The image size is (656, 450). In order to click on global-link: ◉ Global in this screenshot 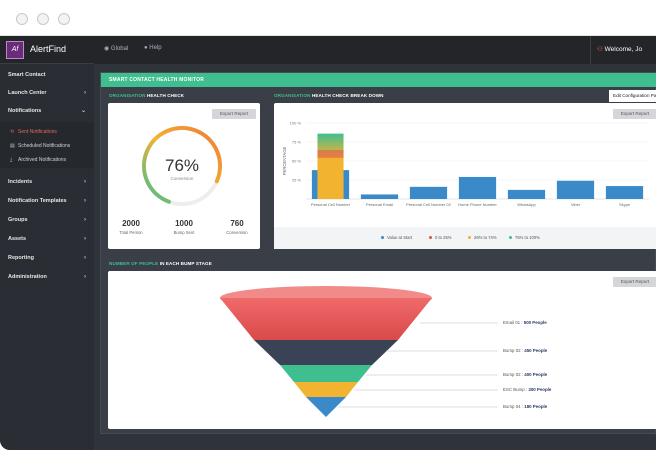, I will do `click(116, 48)`.